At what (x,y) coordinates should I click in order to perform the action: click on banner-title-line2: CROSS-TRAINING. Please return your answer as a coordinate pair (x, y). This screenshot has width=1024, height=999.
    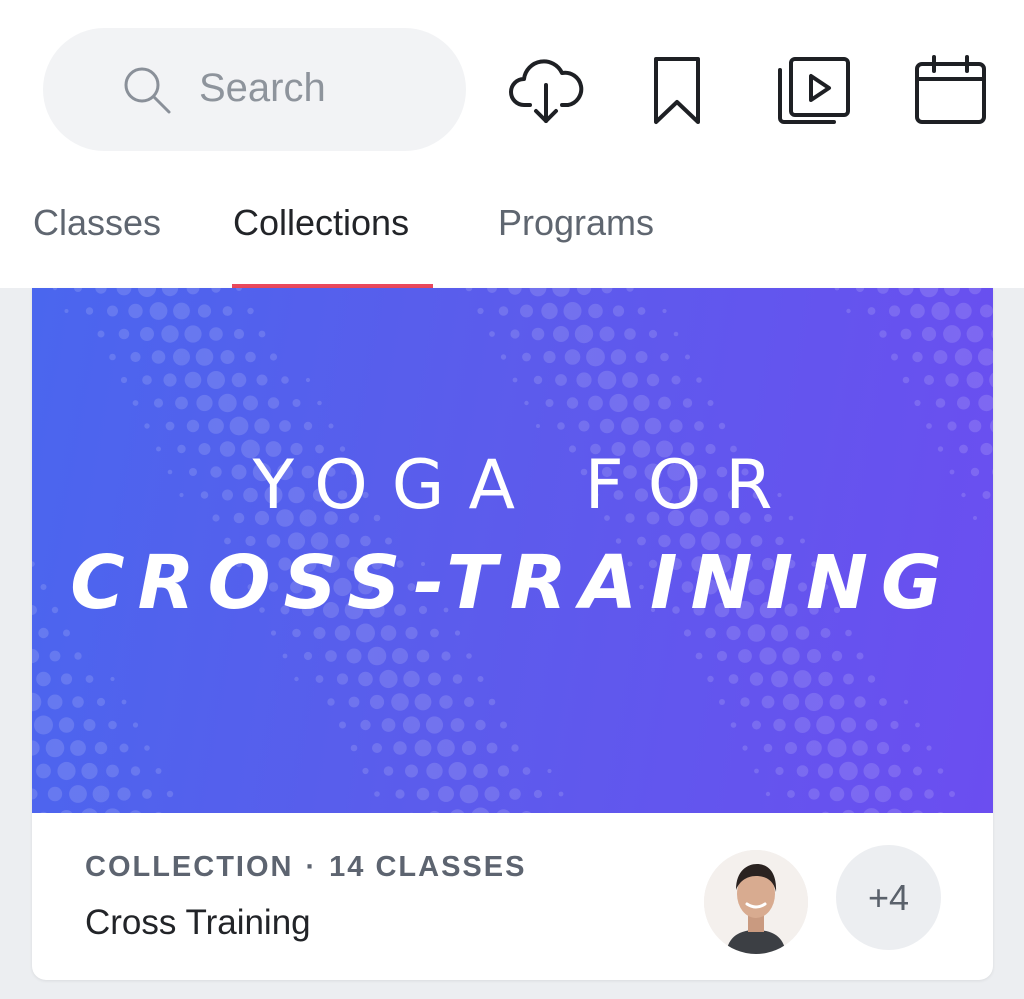
    Looking at the image, I should click on (512, 583).